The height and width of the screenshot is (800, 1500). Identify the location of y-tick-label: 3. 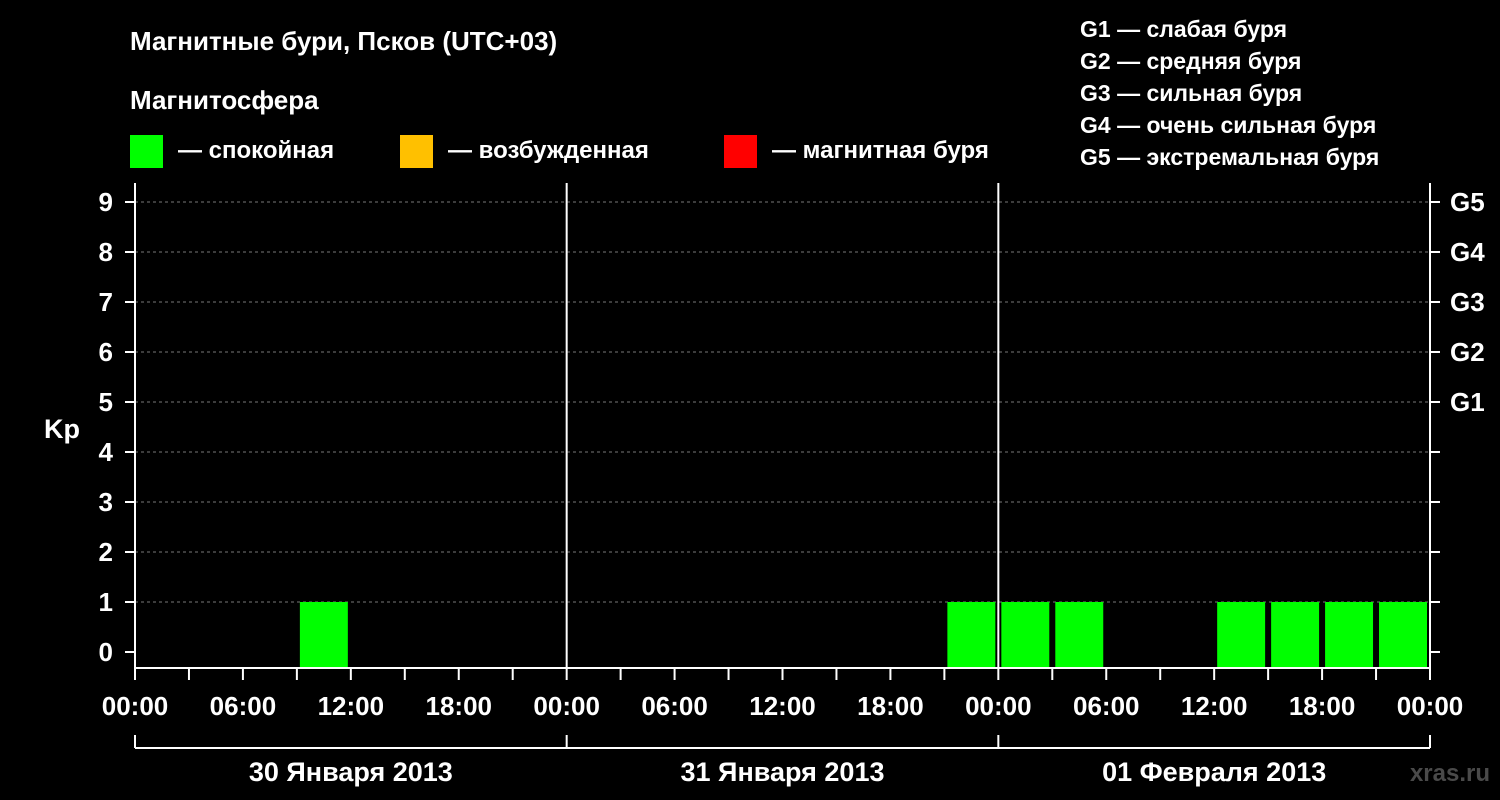
(106, 502).